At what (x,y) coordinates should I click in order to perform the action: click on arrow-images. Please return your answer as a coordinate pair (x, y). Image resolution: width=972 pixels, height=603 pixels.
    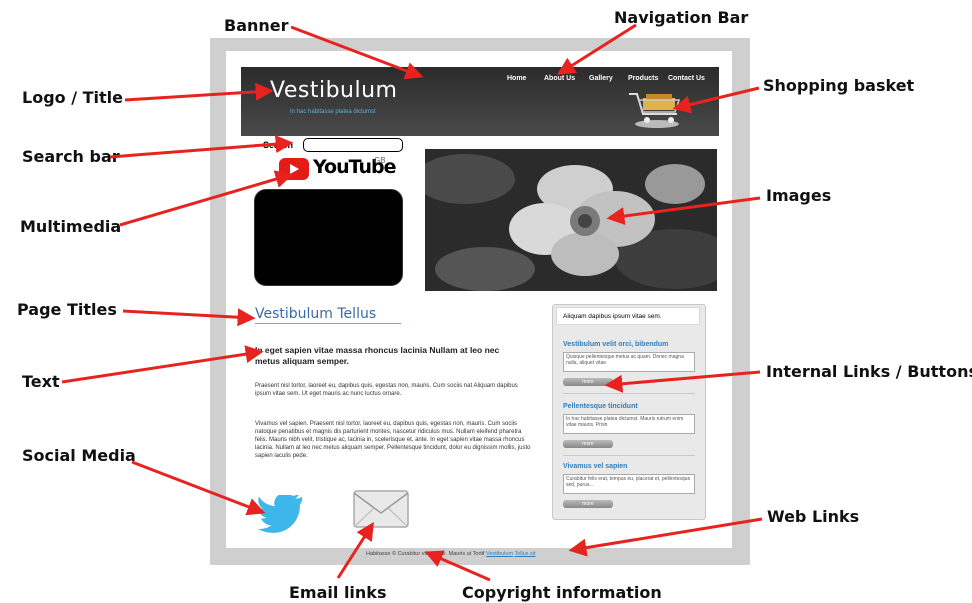
    Looking at the image, I should click on (683, 211).